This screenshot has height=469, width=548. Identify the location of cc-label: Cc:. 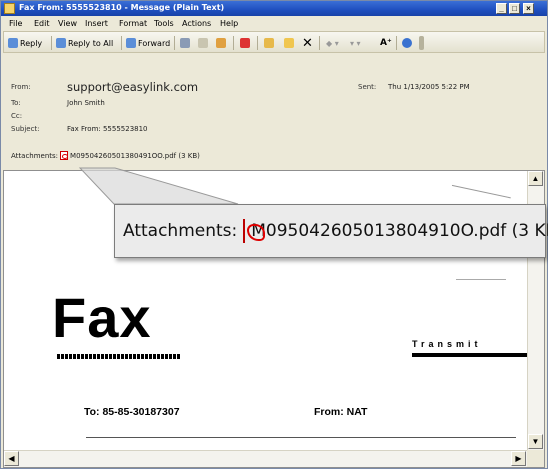
(17, 116).